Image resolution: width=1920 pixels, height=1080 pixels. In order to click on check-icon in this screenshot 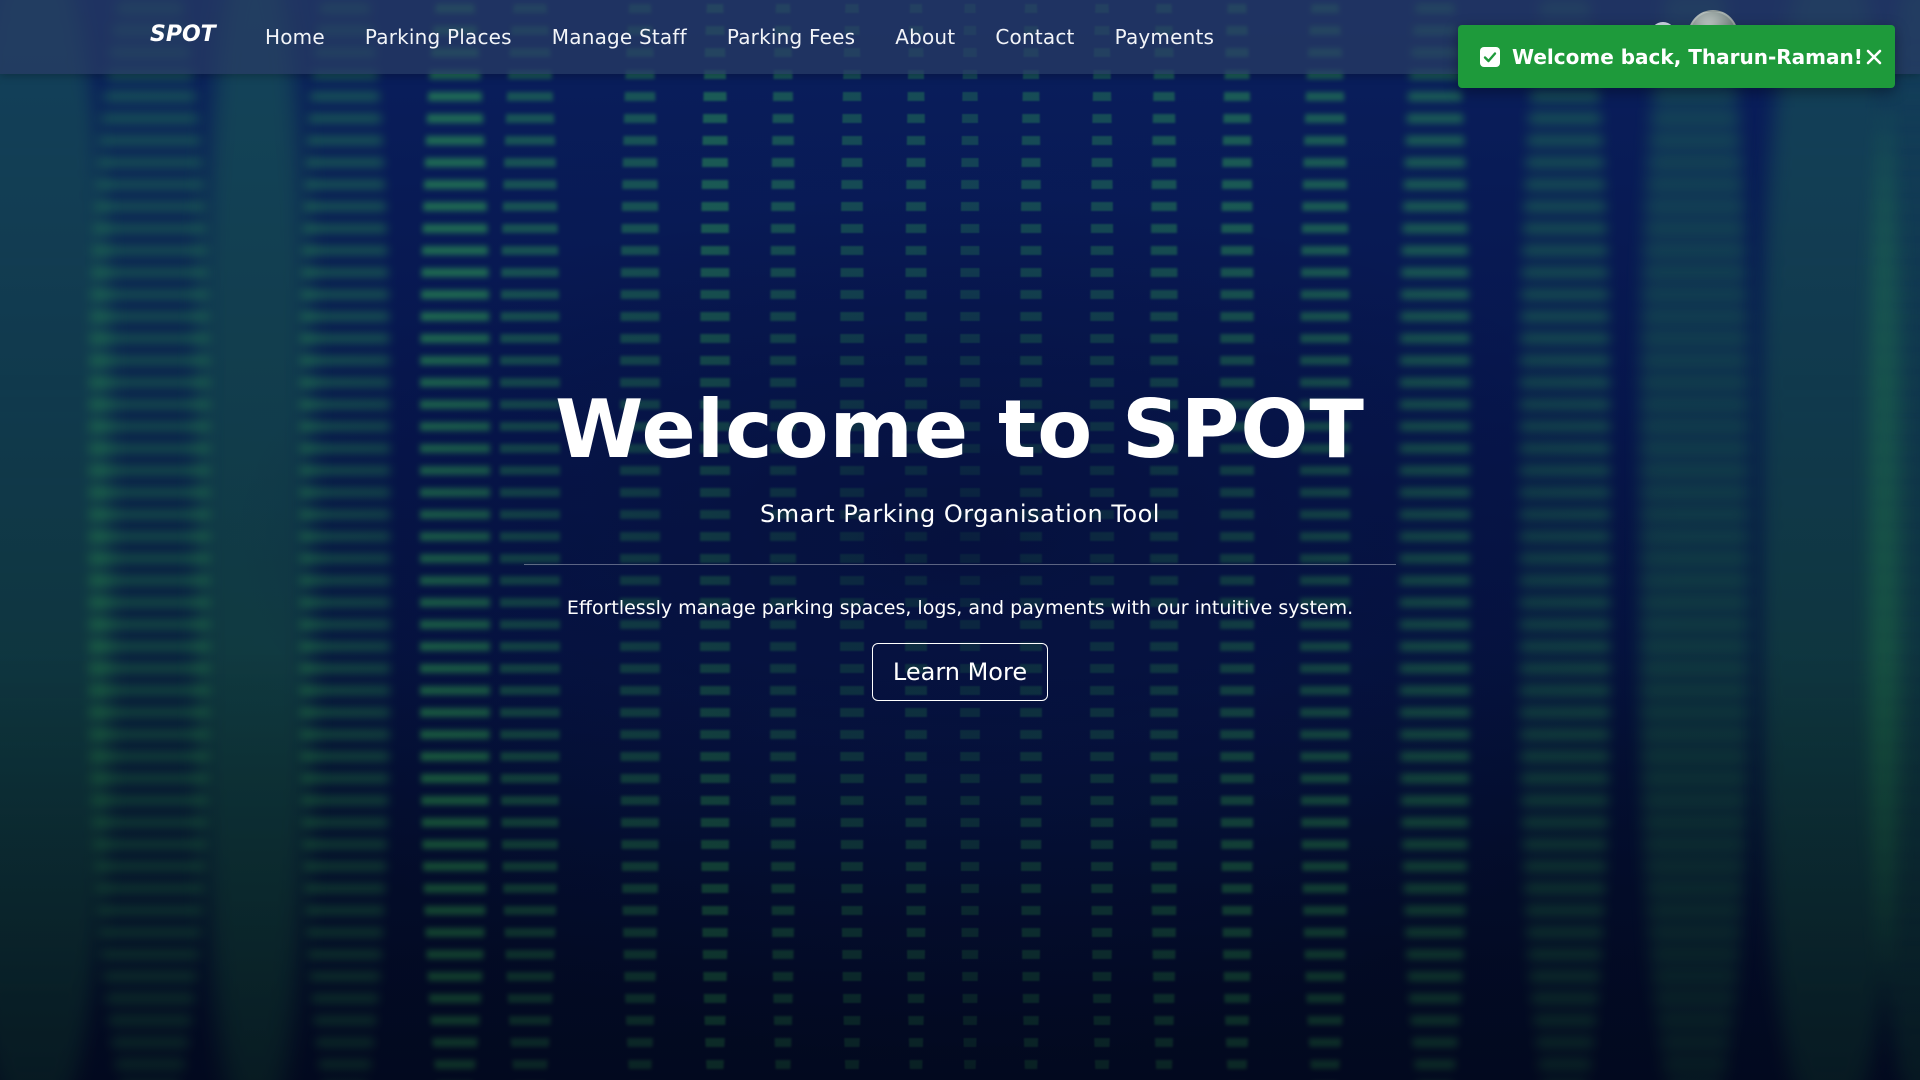, I will do `click(1490, 56)`.